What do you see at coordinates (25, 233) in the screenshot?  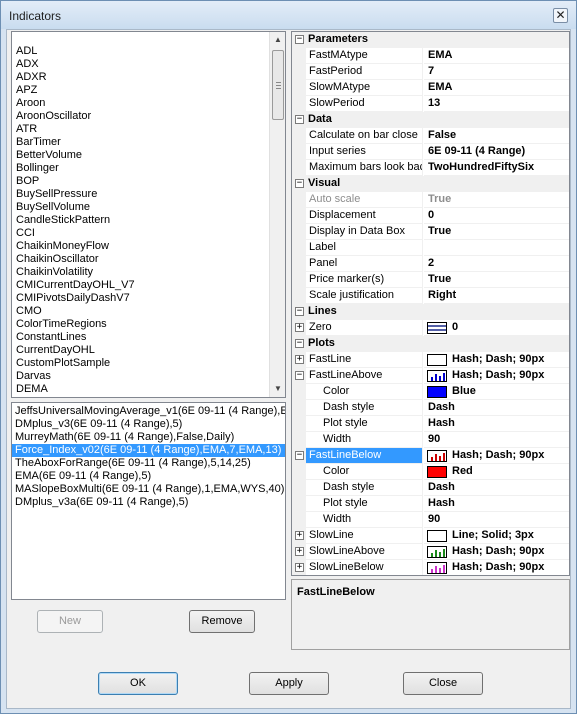 I see `indicator-list-item: CCI` at bounding box center [25, 233].